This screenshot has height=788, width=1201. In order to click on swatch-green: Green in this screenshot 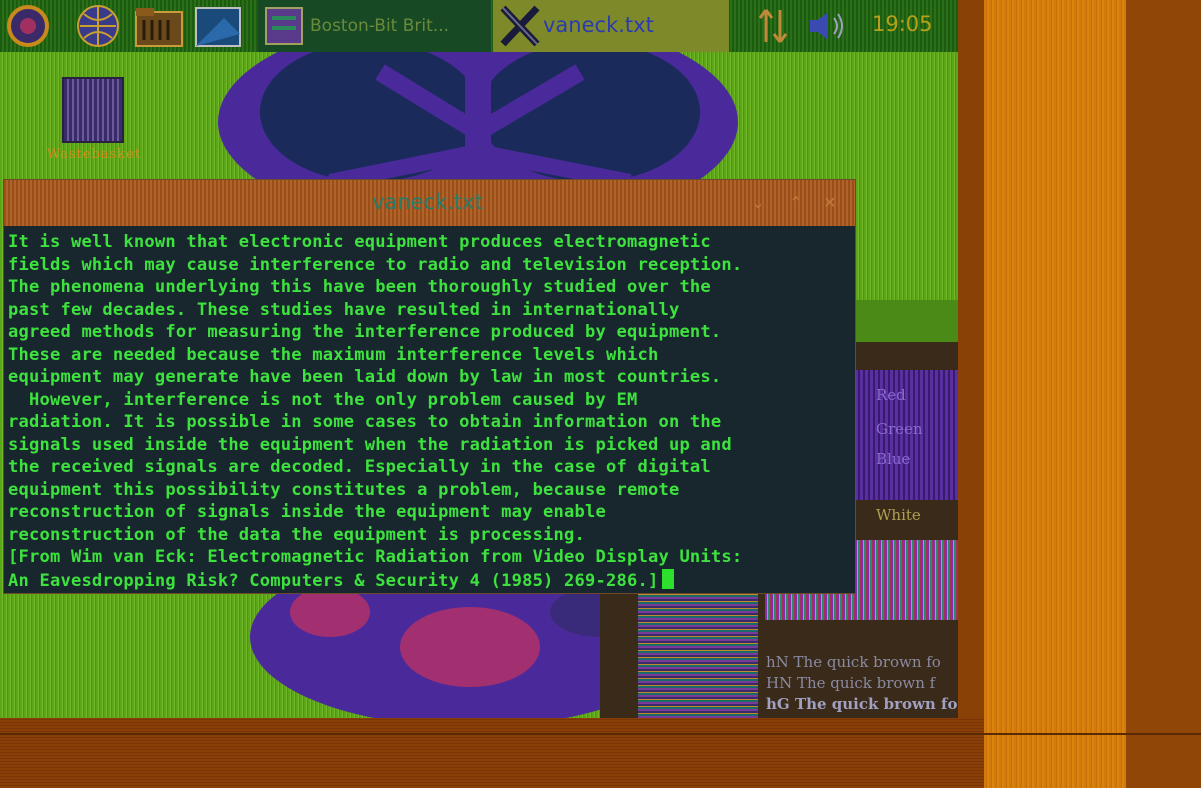, I will do `click(899, 429)`.